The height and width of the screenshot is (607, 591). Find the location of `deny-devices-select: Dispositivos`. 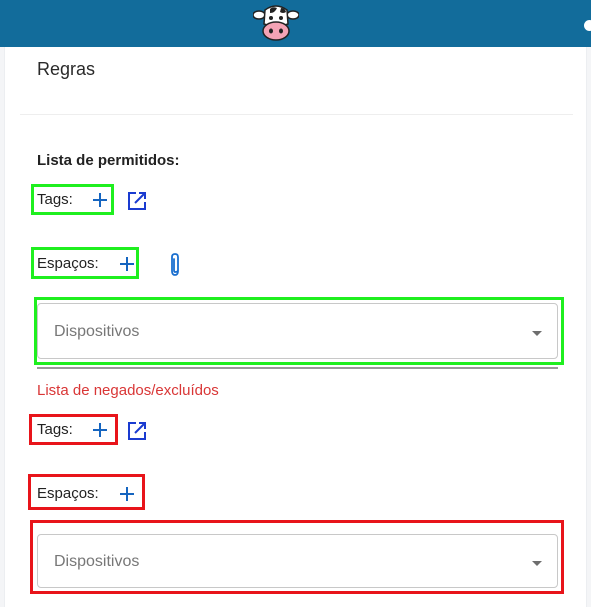

deny-devices-select: Dispositivos is located at coordinates (297, 561).